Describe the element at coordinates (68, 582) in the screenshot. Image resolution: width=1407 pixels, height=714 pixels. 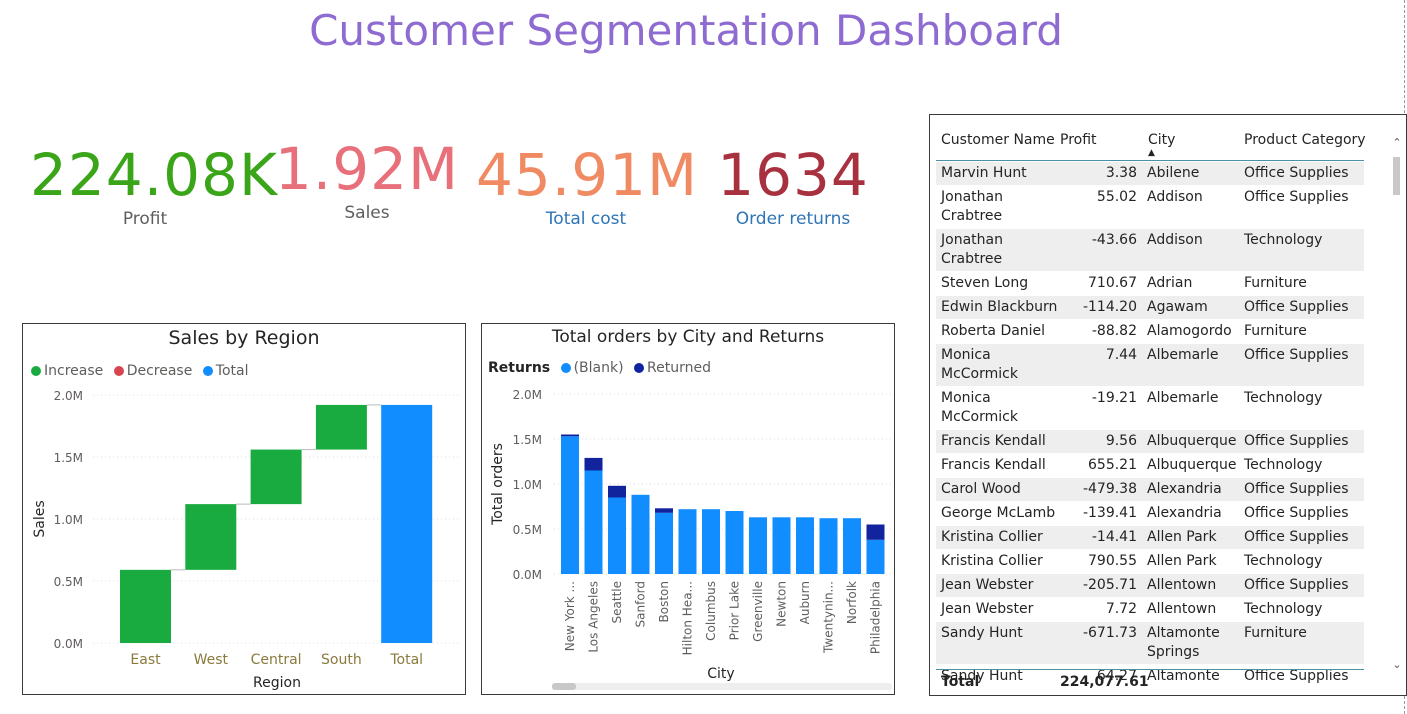
I see `y-tick-label: 0.5M` at that location.